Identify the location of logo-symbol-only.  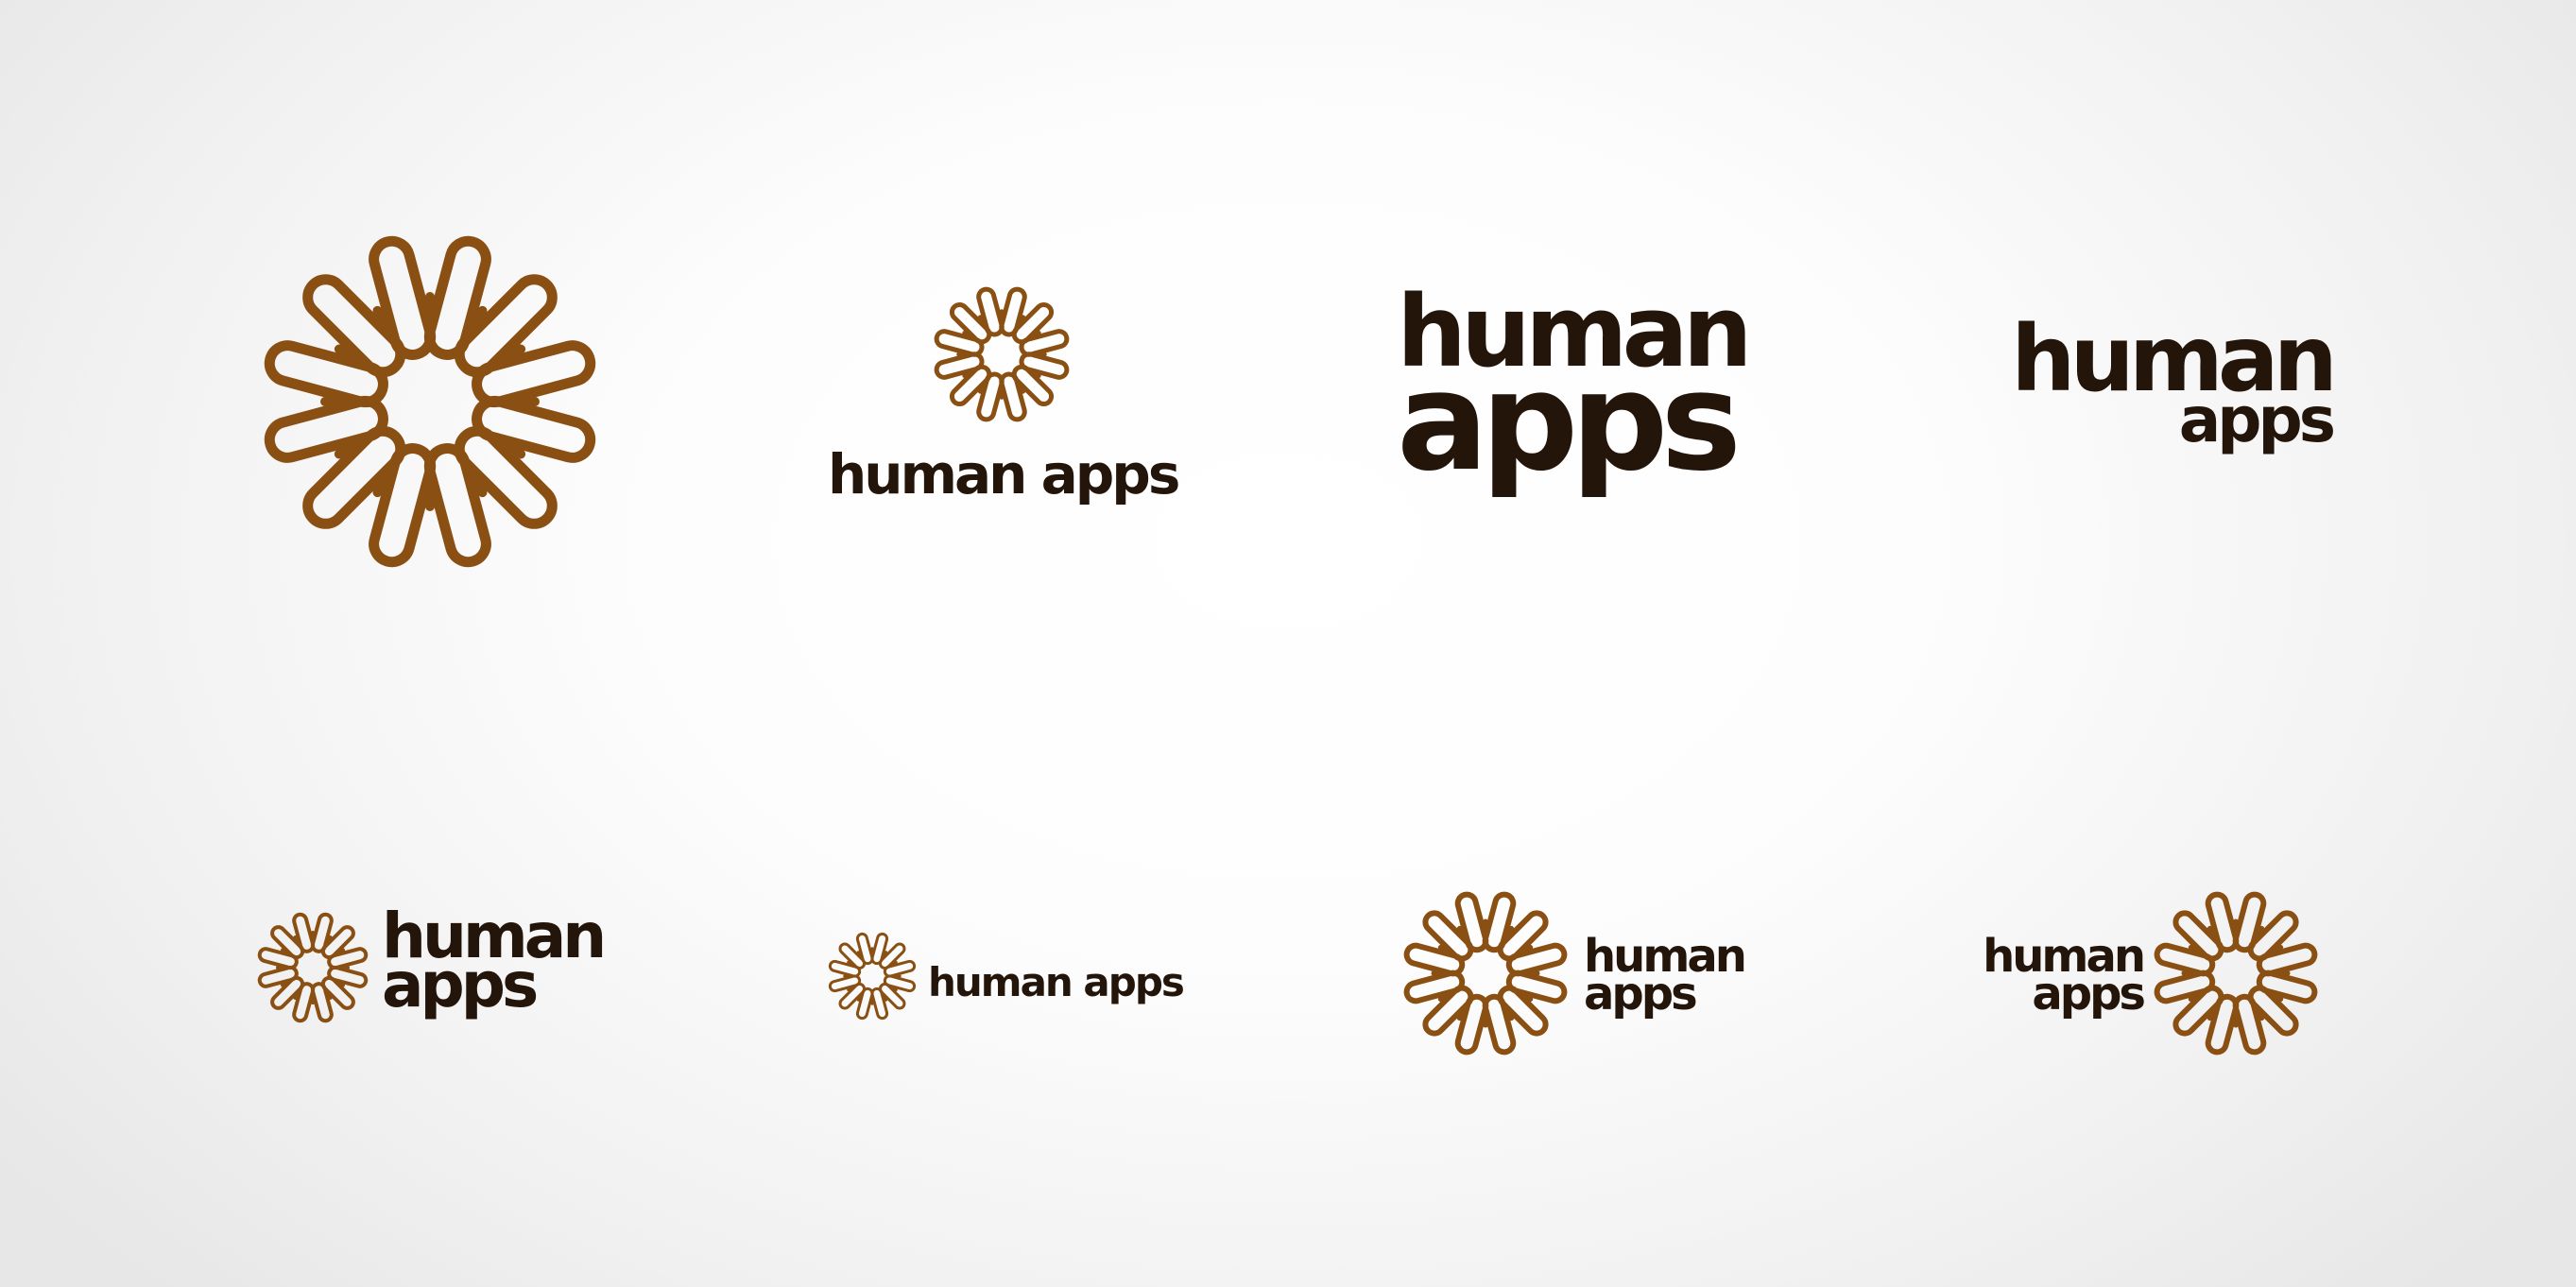
(430, 401).